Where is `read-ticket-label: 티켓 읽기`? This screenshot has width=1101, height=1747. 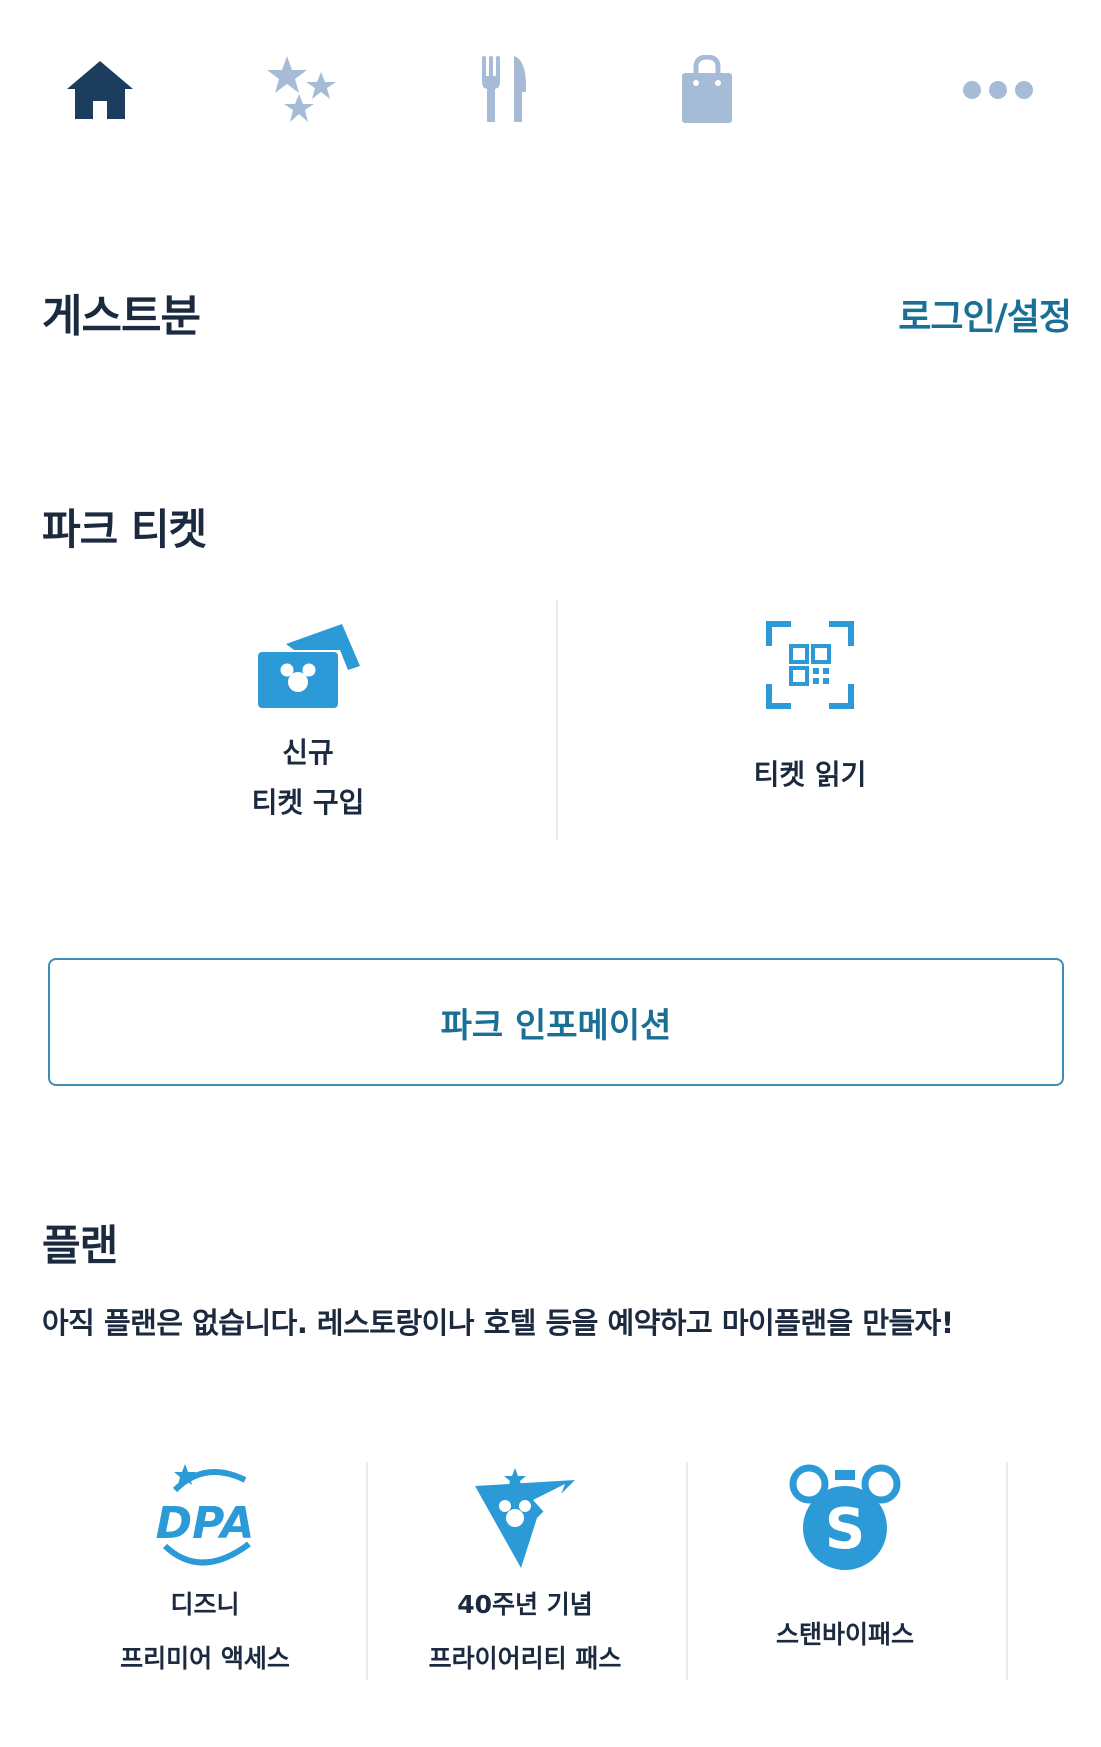 read-ticket-label: 티켓 읽기 is located at coordinates (810, 774).